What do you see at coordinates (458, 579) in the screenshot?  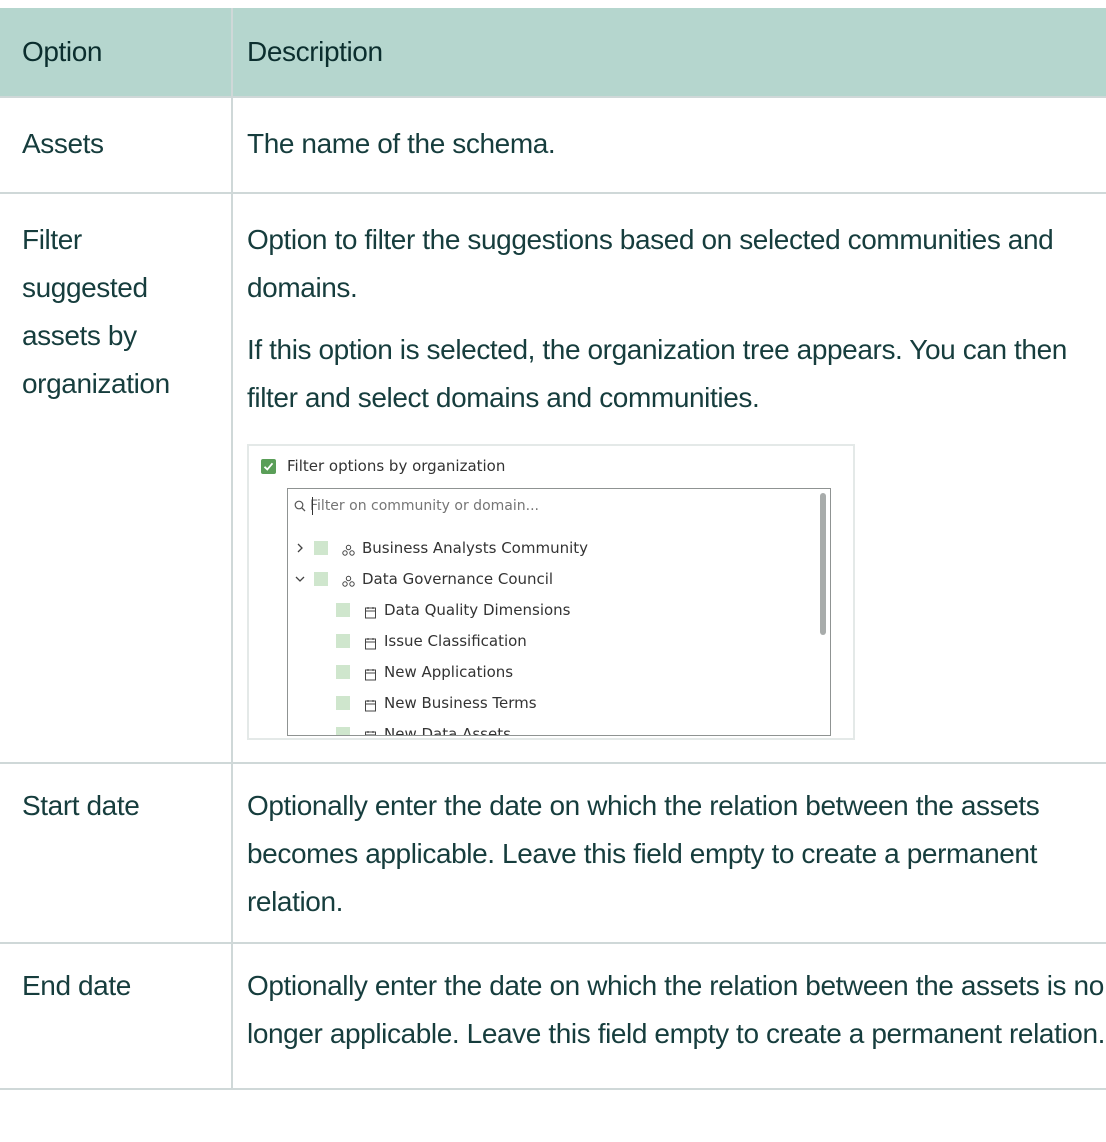 I see `tree-item-label: Data Governance Council` at bounding box center [458, 579].